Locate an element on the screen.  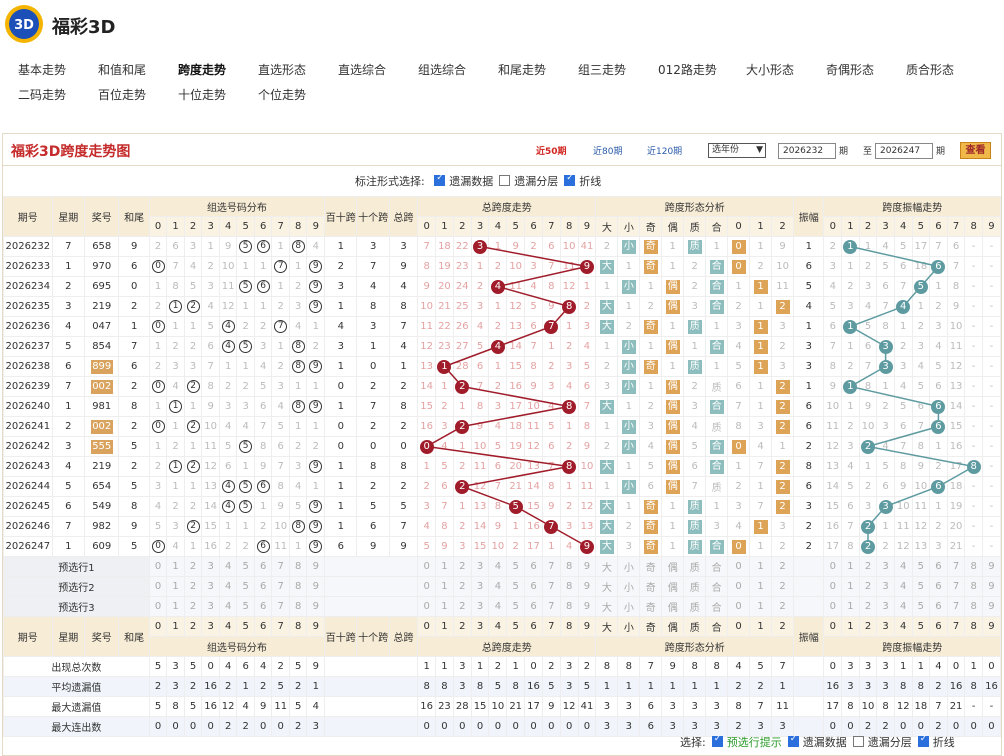
predict-cell: 9 is located at coordinates (991, 566).